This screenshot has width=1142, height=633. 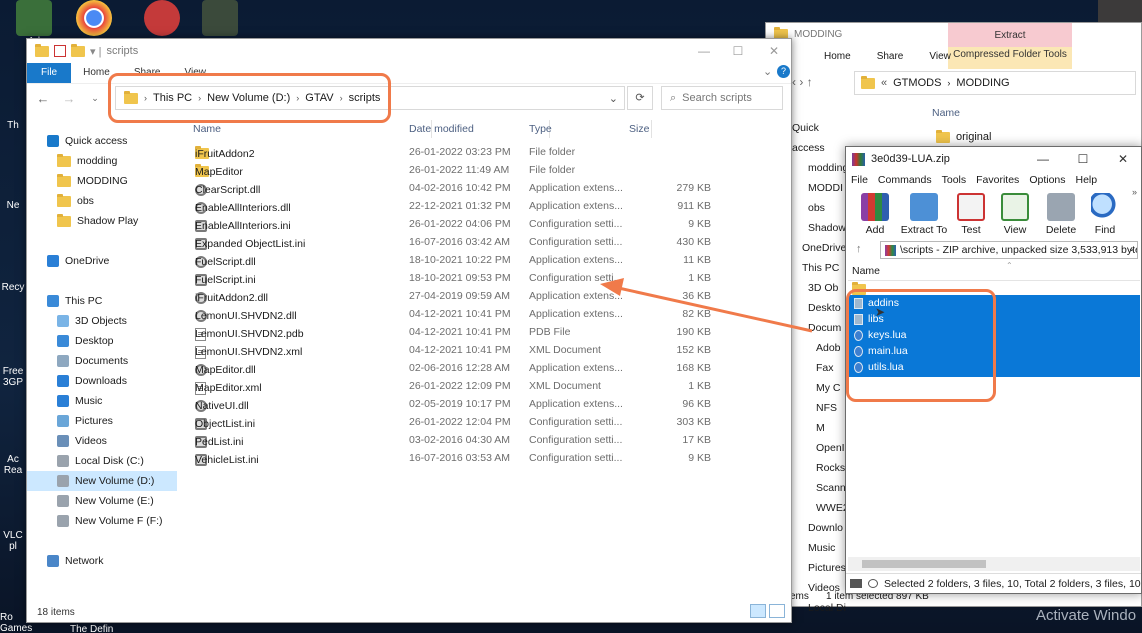 I want to click on mouse-cursor-icon: ➤, so click(x=880, y=312).